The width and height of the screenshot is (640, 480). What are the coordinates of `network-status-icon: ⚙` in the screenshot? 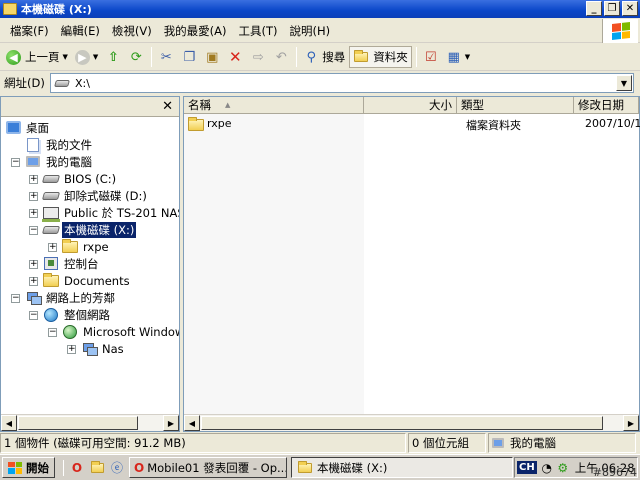 It's located at (563, 468).